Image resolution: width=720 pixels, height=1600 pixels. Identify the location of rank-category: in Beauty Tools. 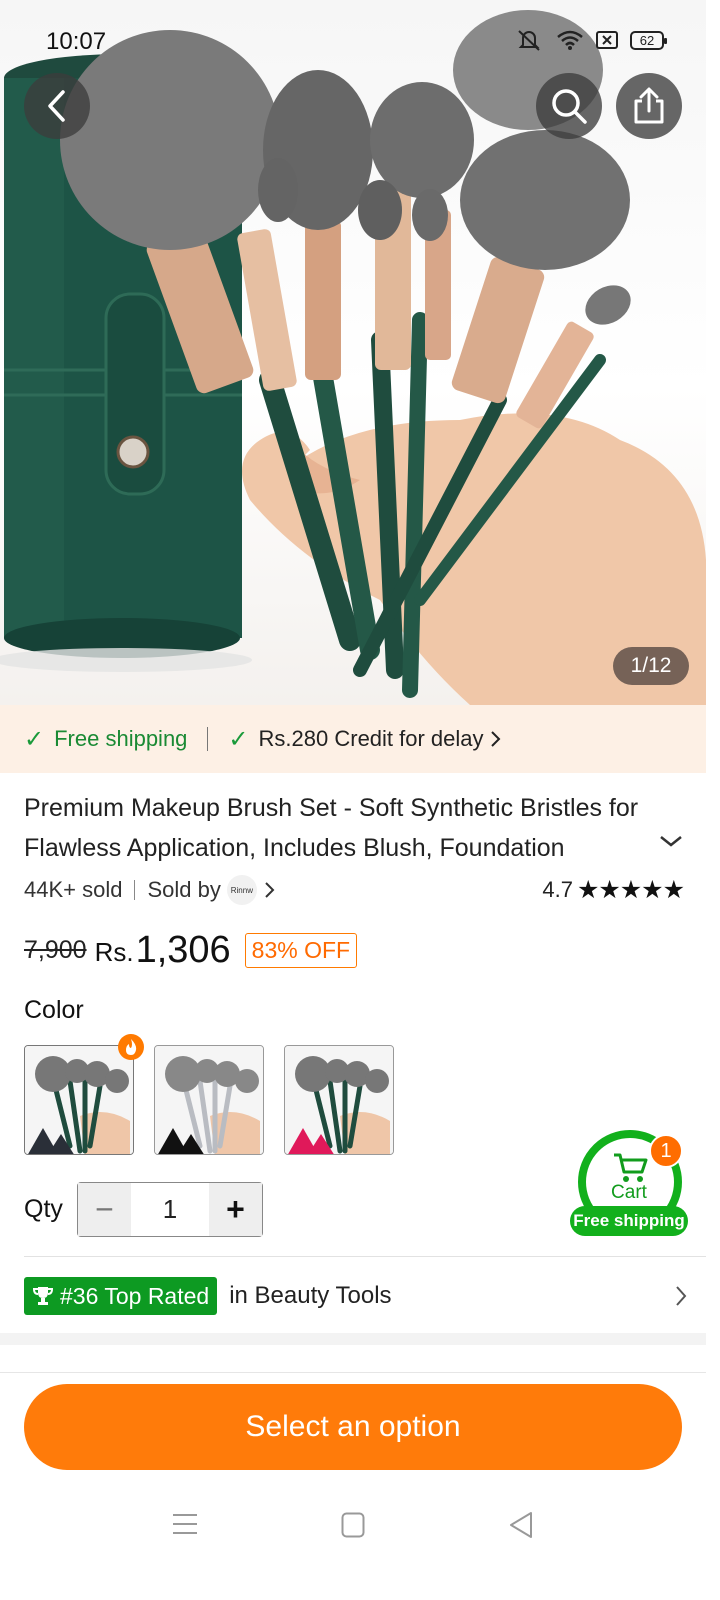
(310, 1295).